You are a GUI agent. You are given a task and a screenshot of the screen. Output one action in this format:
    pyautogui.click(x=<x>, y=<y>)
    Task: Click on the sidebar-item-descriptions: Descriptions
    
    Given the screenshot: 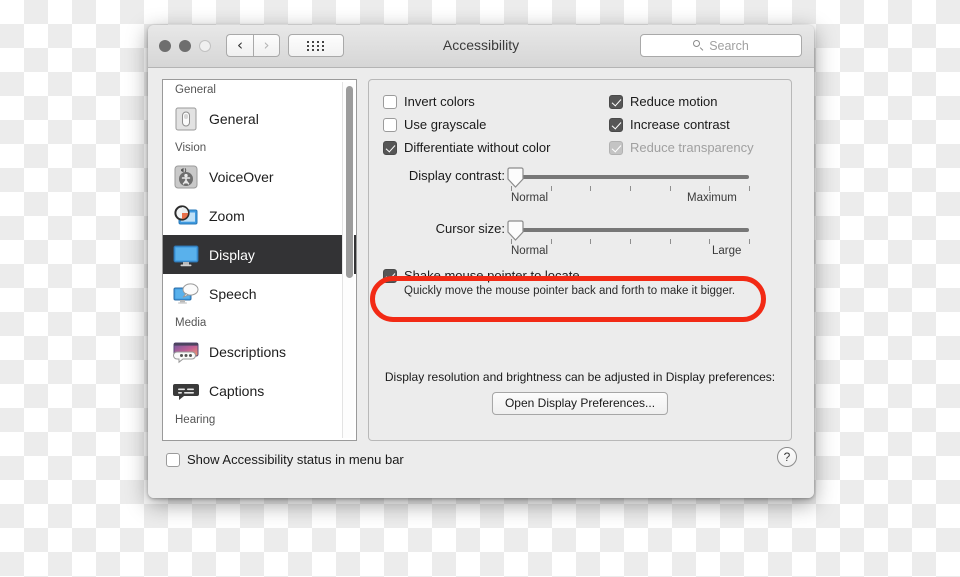 What is the action you would take?
    pyautogui.click(x=259, y=351)
    